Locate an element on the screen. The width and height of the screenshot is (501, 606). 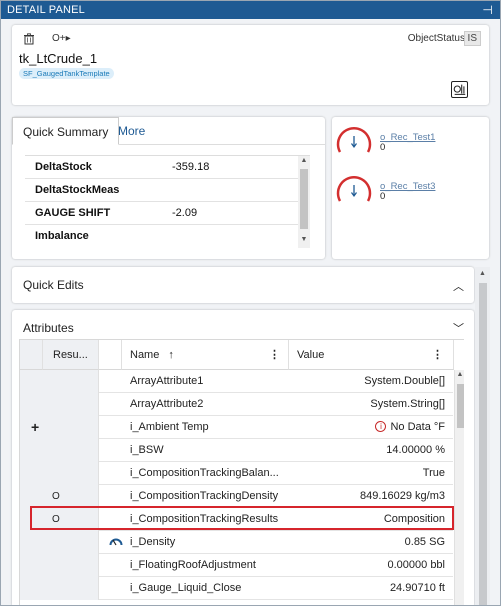
attribute-name: i_FloatingRoofAdjustment is located at coordinates (193, 565).